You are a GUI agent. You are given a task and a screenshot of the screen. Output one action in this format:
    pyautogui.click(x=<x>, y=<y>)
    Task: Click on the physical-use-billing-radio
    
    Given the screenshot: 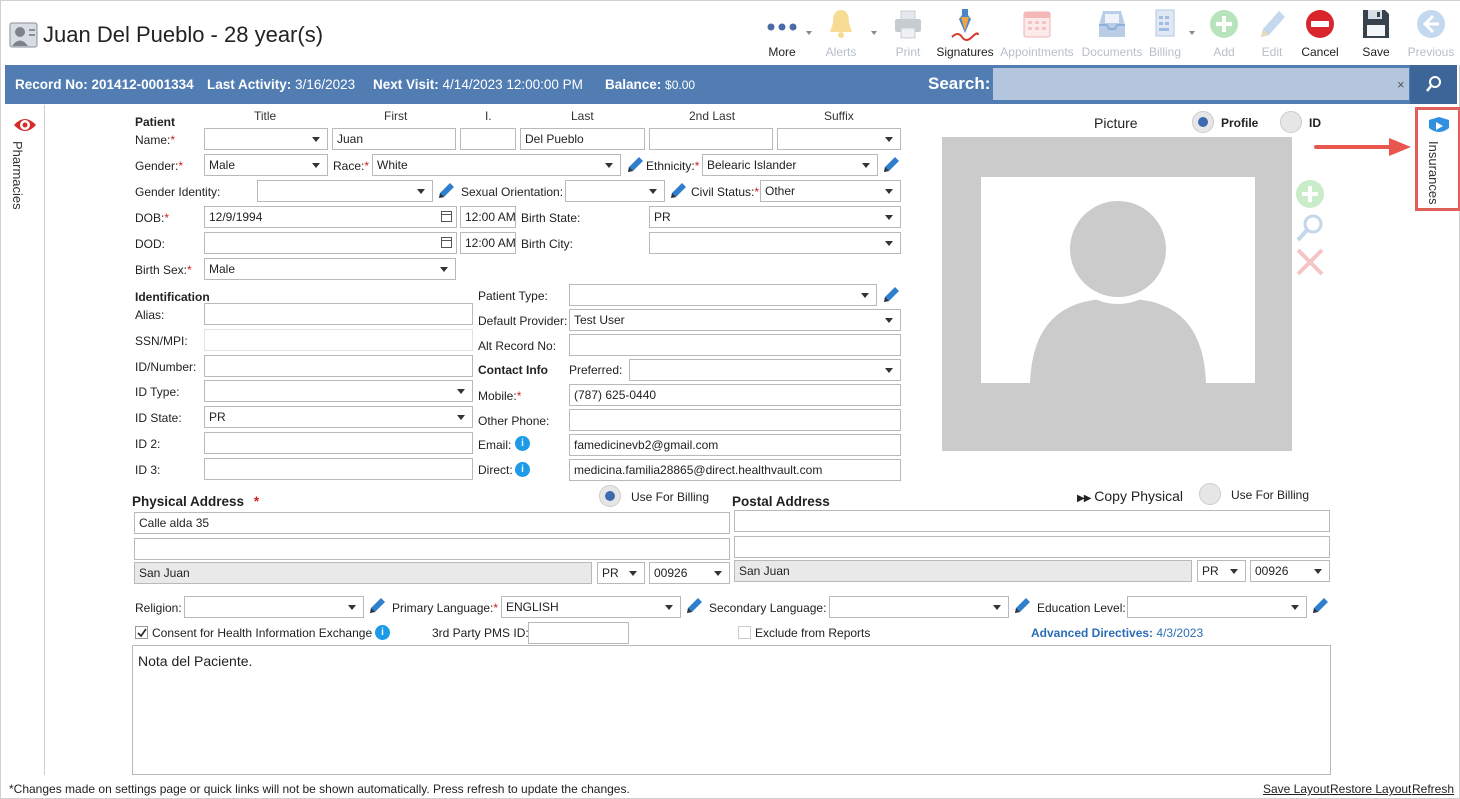 What is the action you would take?
    pyautogui.click(x=610, y=496)
    